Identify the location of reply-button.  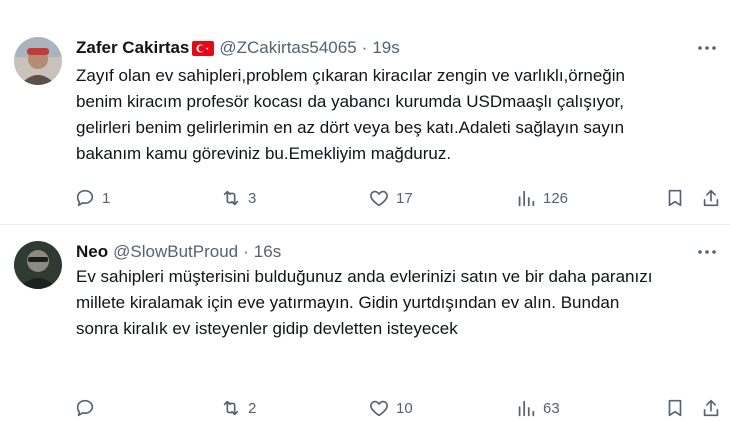
(88, 408).